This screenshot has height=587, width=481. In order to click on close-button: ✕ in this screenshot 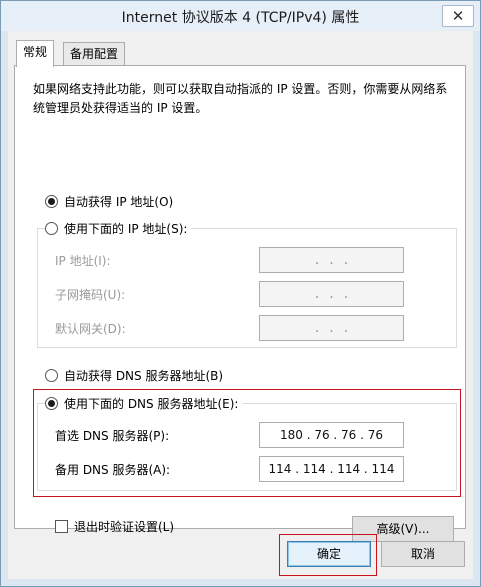, I will do `click(458, 16)`.